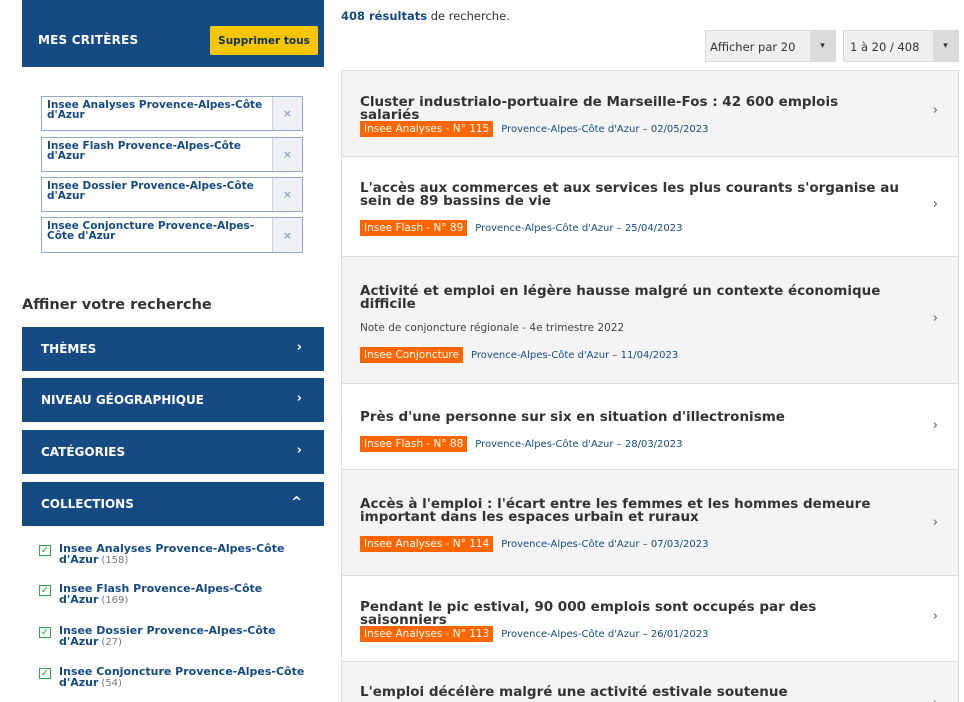 Image resolution: width=964 pixels, height=702 pixels. I want to click on facet-collections: COLLECTIONS ^, so click(173, 504).